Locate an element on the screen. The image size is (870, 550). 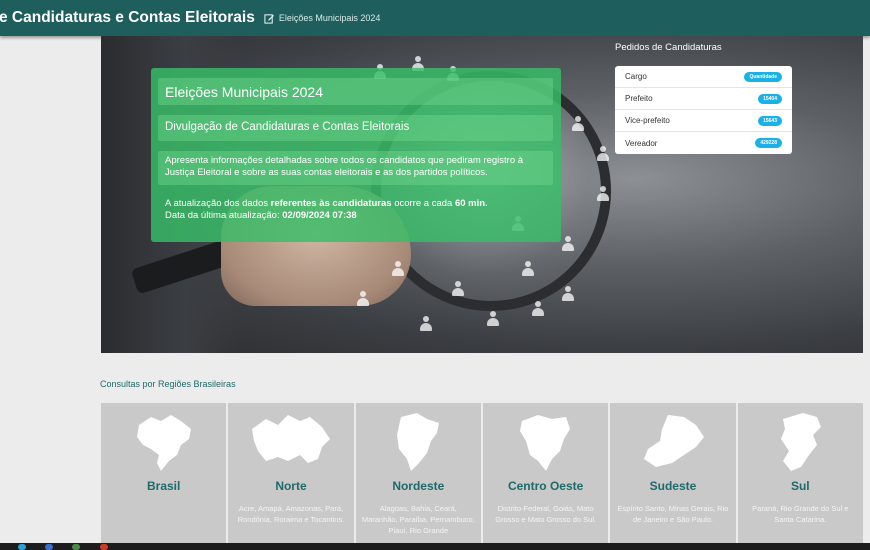
pedidos-row-count: 15643 is located at coordinates (770, 120).